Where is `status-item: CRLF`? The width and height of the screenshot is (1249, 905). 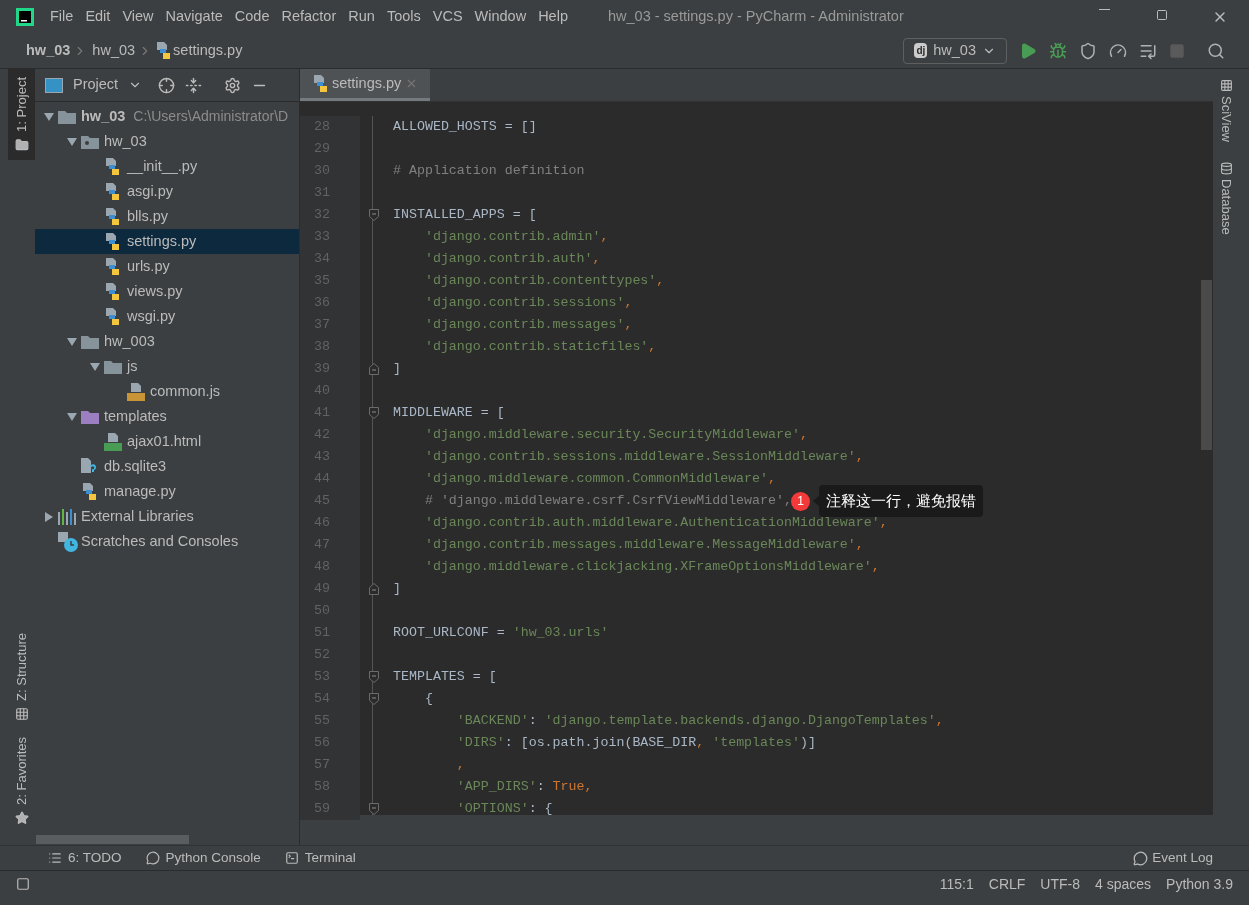 status-item: CRLF is located at coordinates (1007, 884).